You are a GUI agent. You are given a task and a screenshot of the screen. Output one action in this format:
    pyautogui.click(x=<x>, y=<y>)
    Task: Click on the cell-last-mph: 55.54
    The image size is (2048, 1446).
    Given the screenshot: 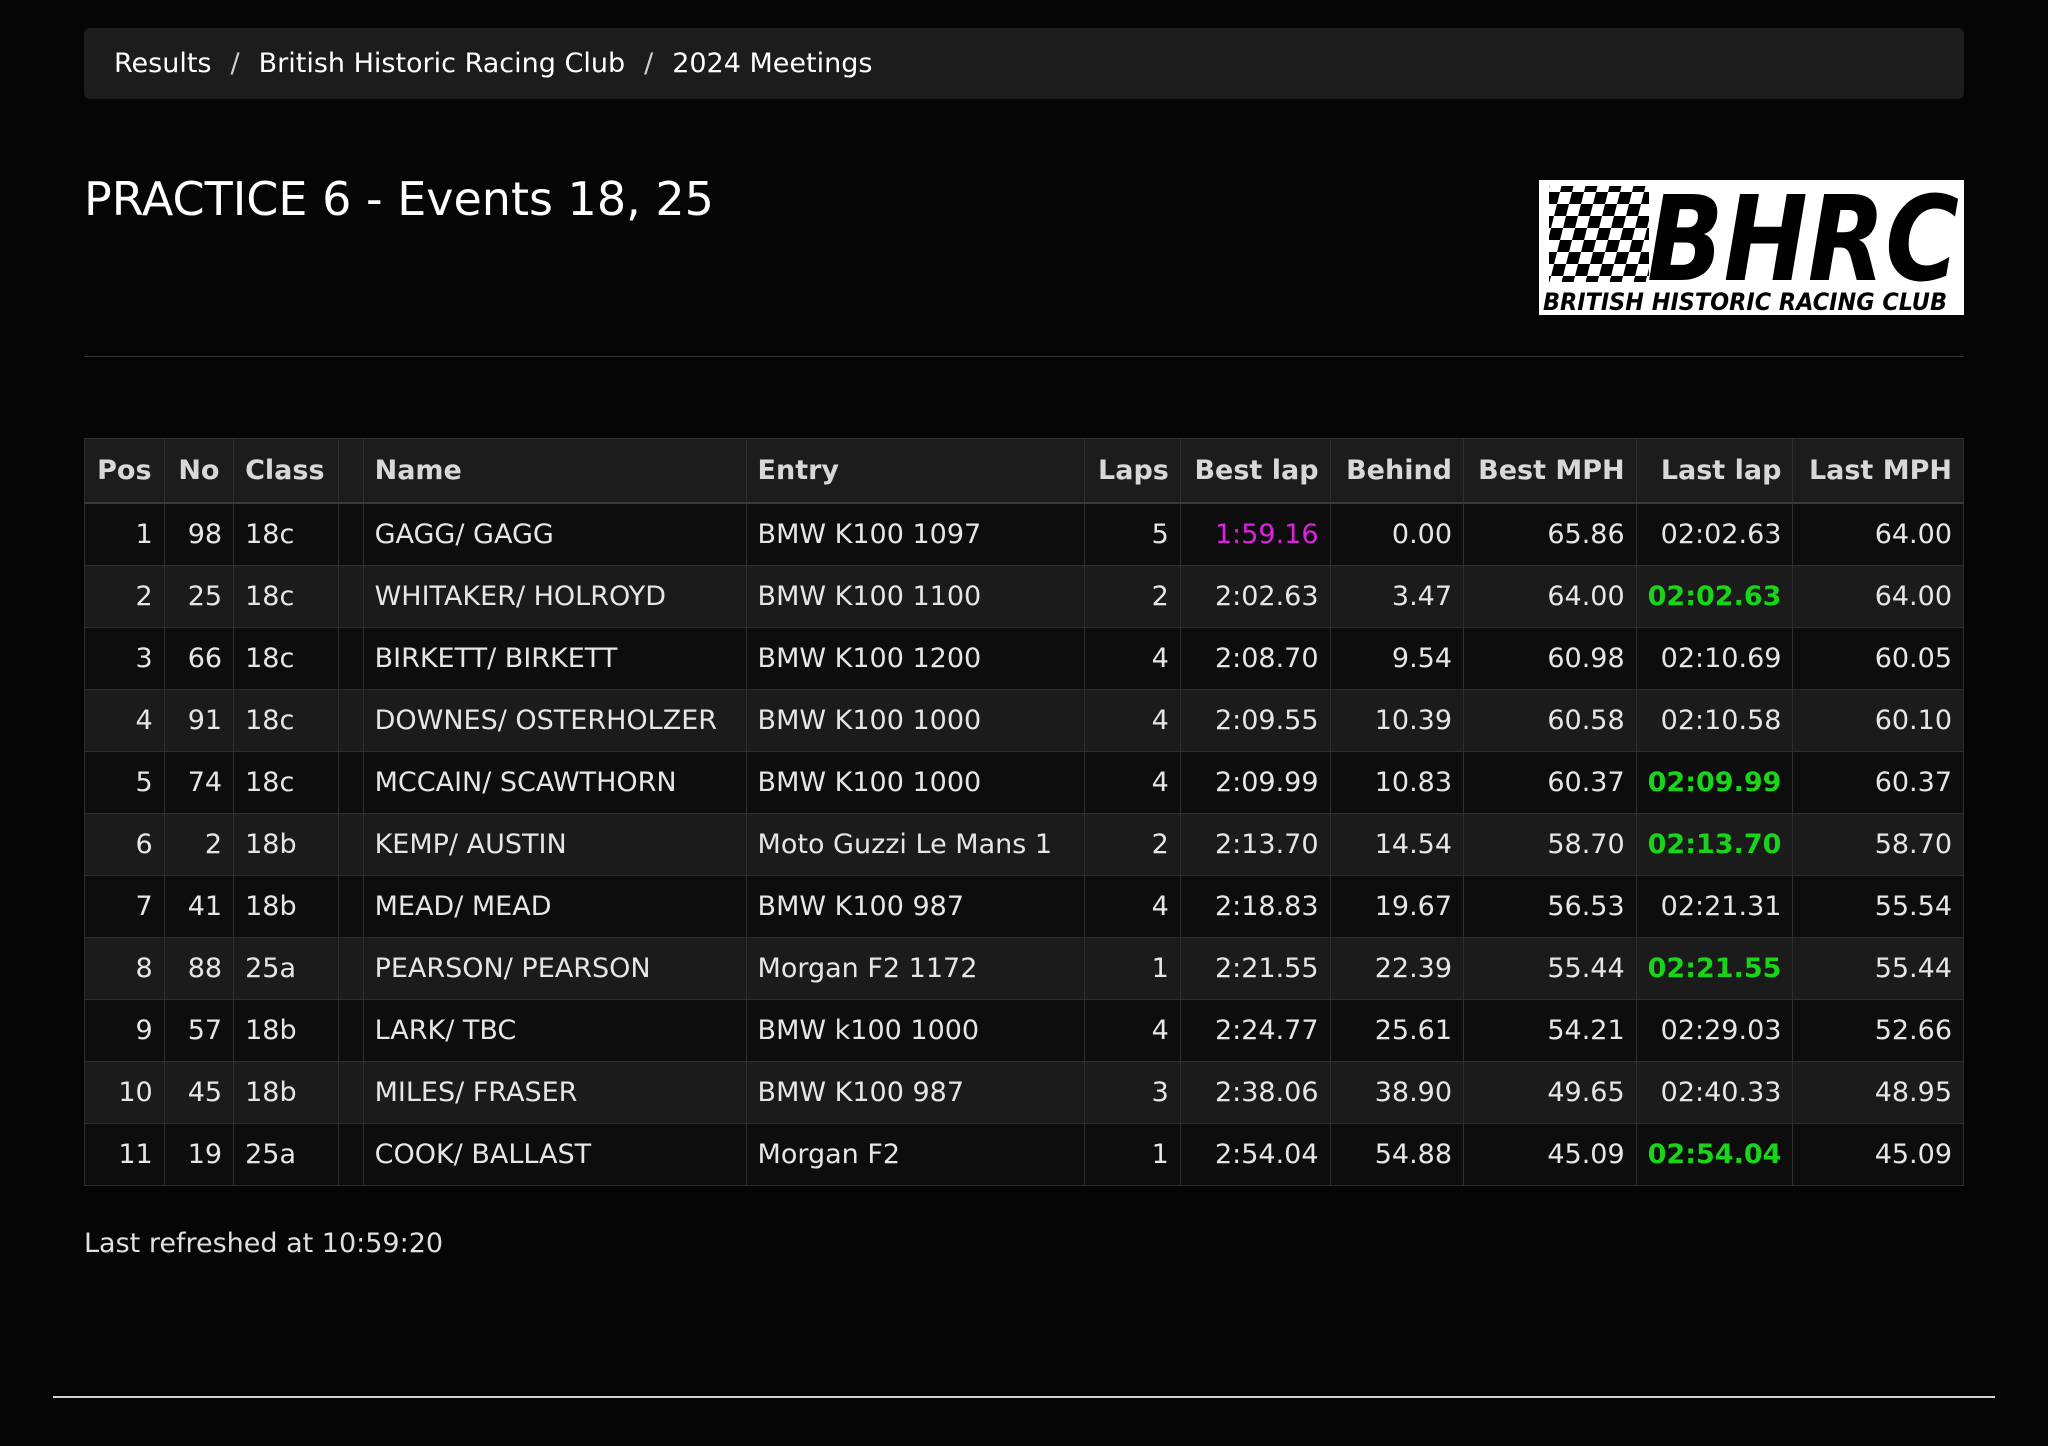 What is the action you would take?
    pyautogui.click(x=1878, y=906)
    